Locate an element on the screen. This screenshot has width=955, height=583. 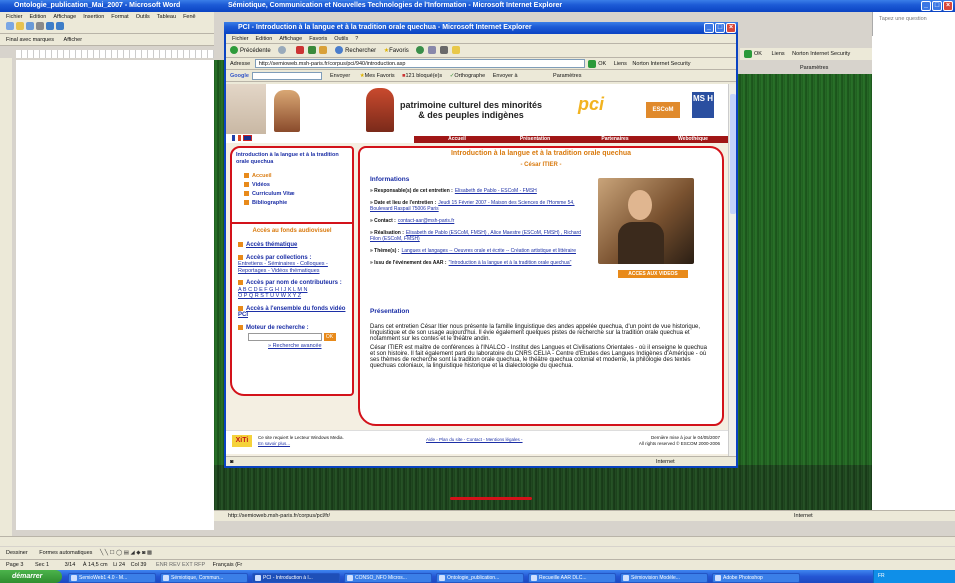
stop-icon is located at coordinates (300, 50).